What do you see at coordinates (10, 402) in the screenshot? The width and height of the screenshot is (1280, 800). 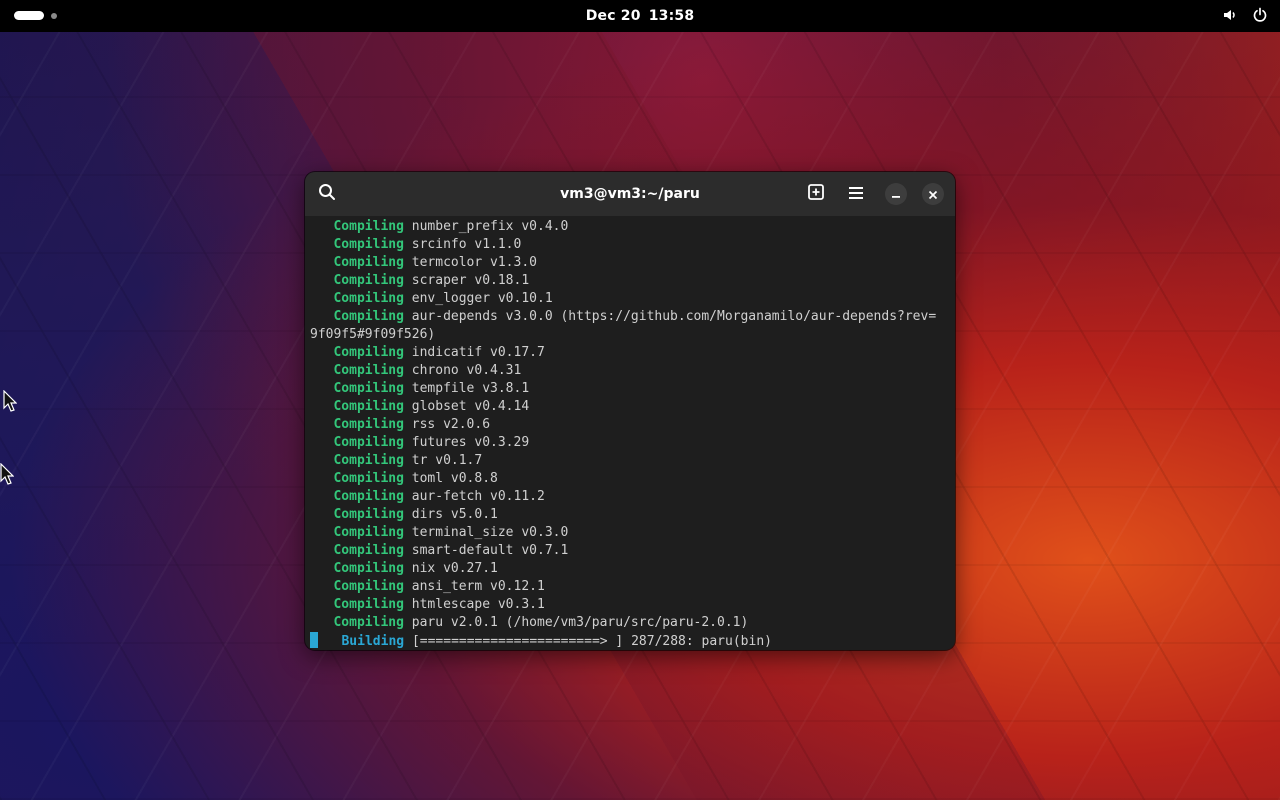 I see `mouse-pointer-icon` at bounding box center [10, 402].